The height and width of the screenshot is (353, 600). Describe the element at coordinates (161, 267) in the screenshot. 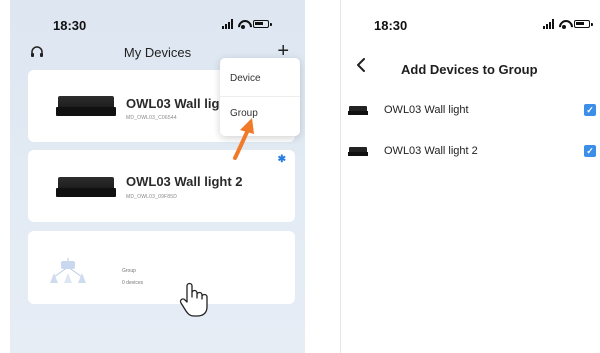

I see `group-card: Group 0 devices` at that location.